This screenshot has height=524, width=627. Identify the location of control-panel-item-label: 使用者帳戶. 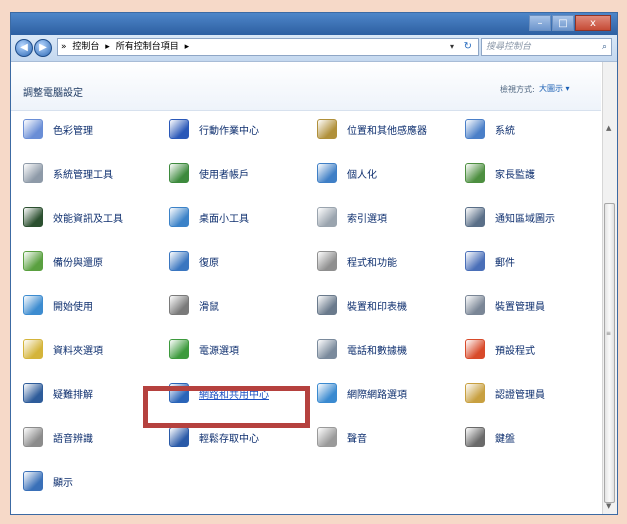
(224, 173).